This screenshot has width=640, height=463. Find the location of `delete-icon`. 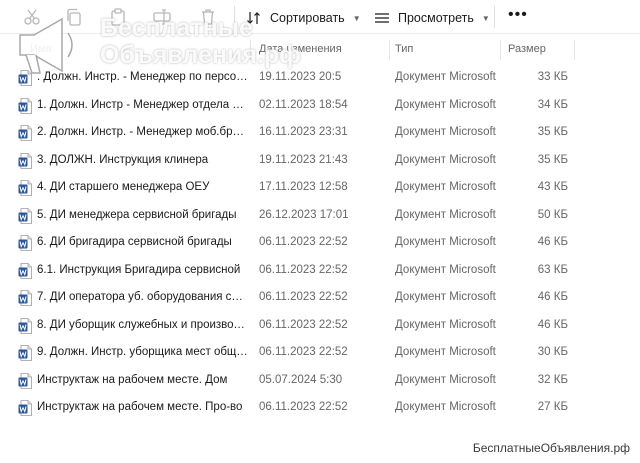

delete-icon is located at coordinates (208, 17).